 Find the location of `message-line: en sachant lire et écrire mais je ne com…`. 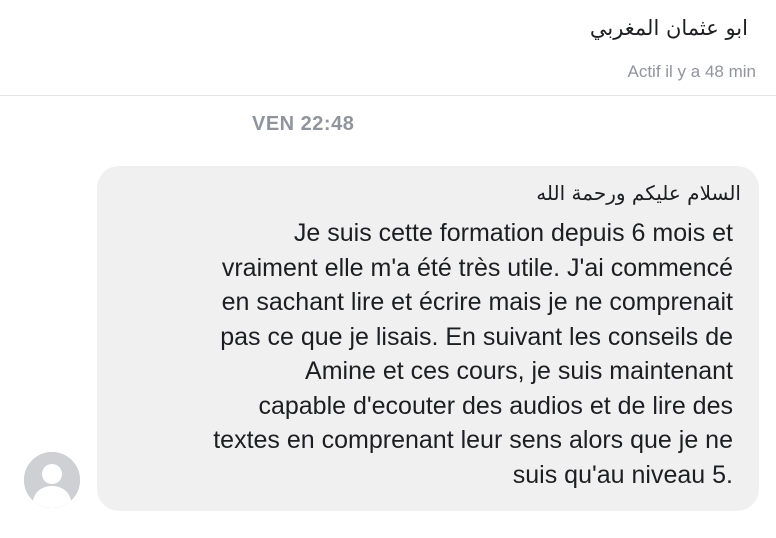

message-line: en sachant lire et écrire mais je ne com… is located at coordinates (477, 302).